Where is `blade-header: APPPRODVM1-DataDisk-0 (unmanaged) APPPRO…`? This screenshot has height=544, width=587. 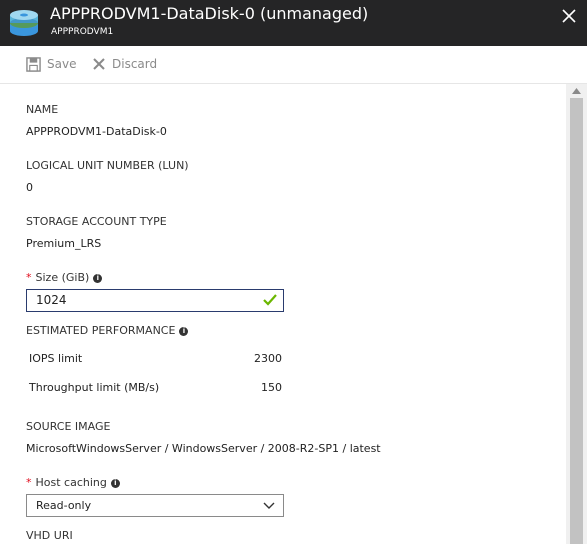
blade-header: APPPRODVM1-DataDisk-0 (unmanaged) APPPRO… is located at coordinates (293, 23).